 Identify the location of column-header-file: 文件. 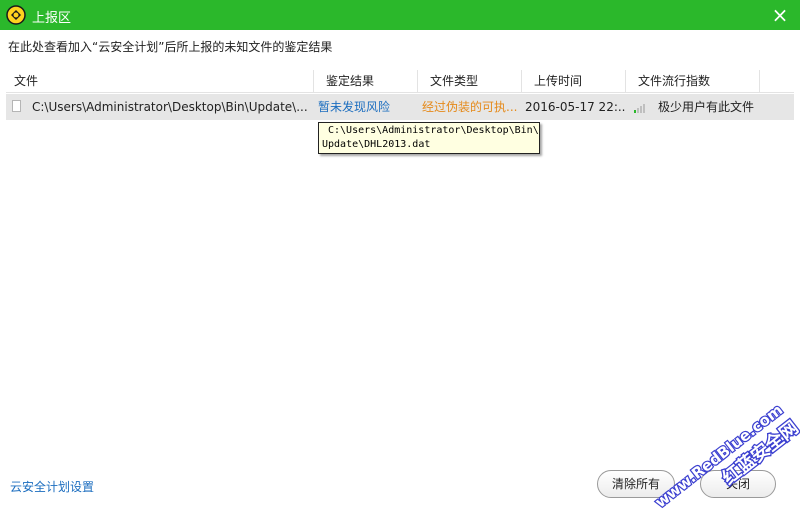
(160, 81).